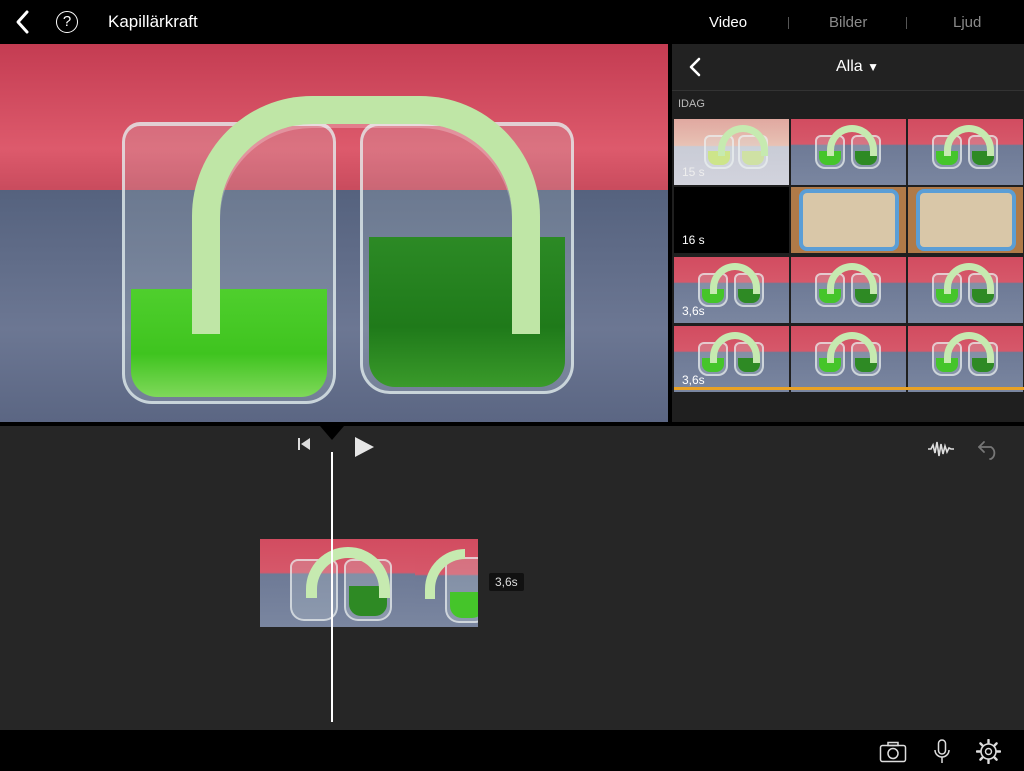 The width and height of the screenshot is (1024, 771). I want to click on timeline-clip, so click(369, 583).